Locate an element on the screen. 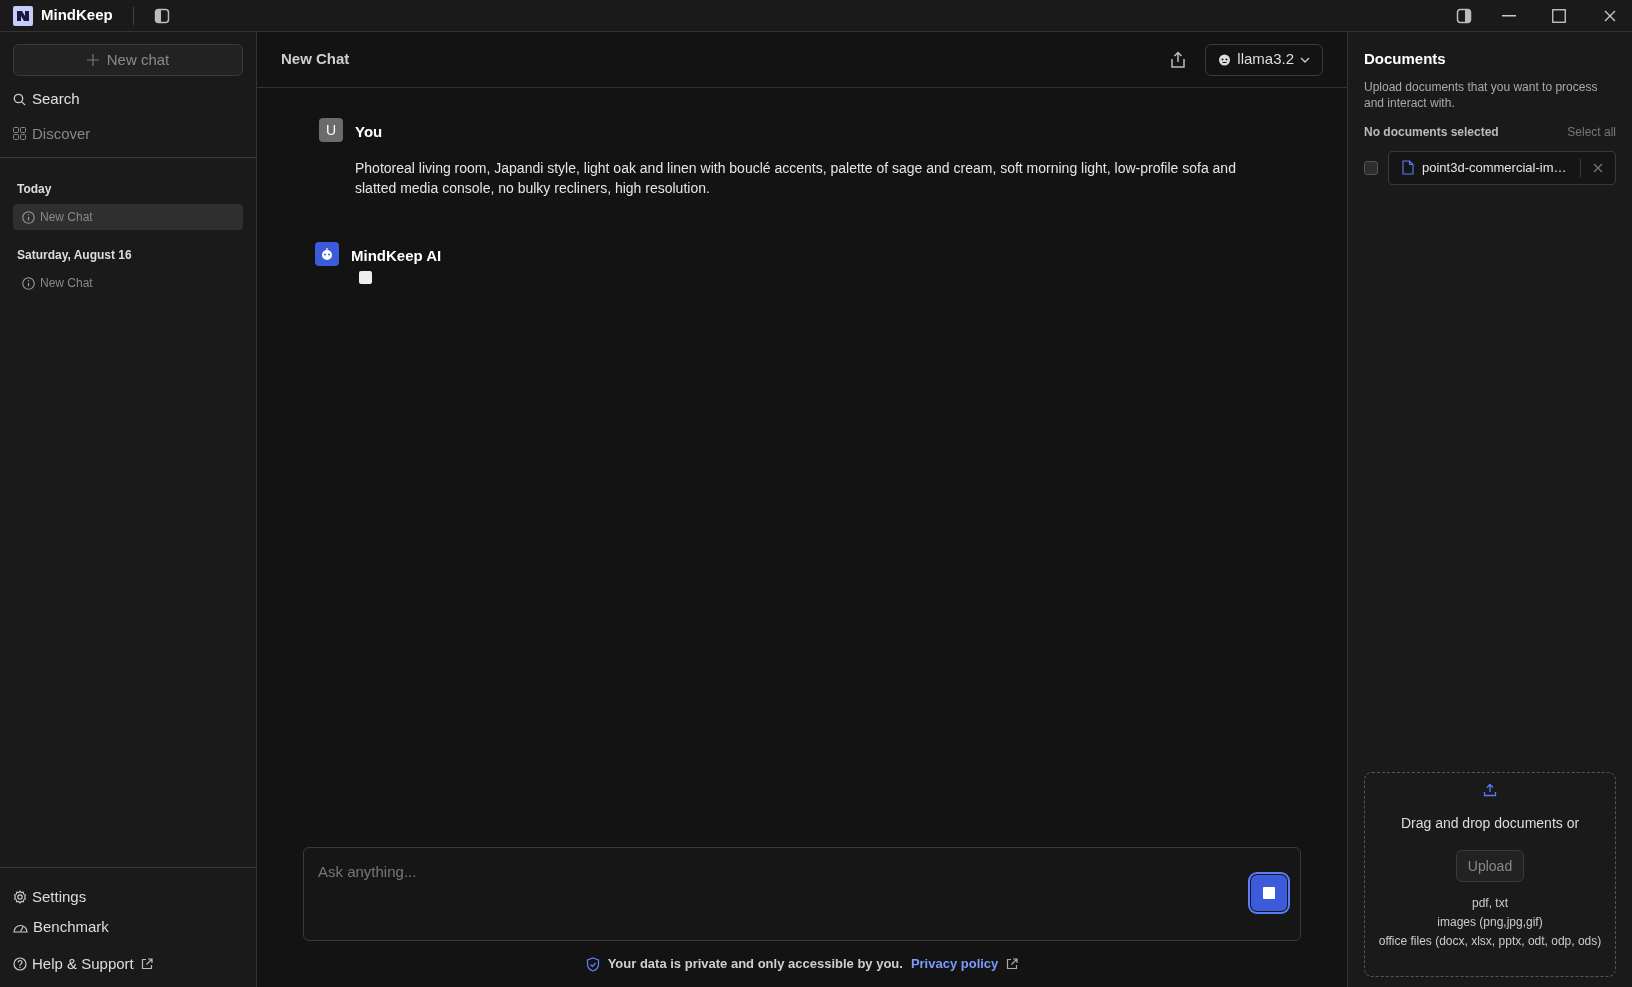 The height and width of the screenshot is (987, 1632). close-icon is located at coordinates (1610, 15).